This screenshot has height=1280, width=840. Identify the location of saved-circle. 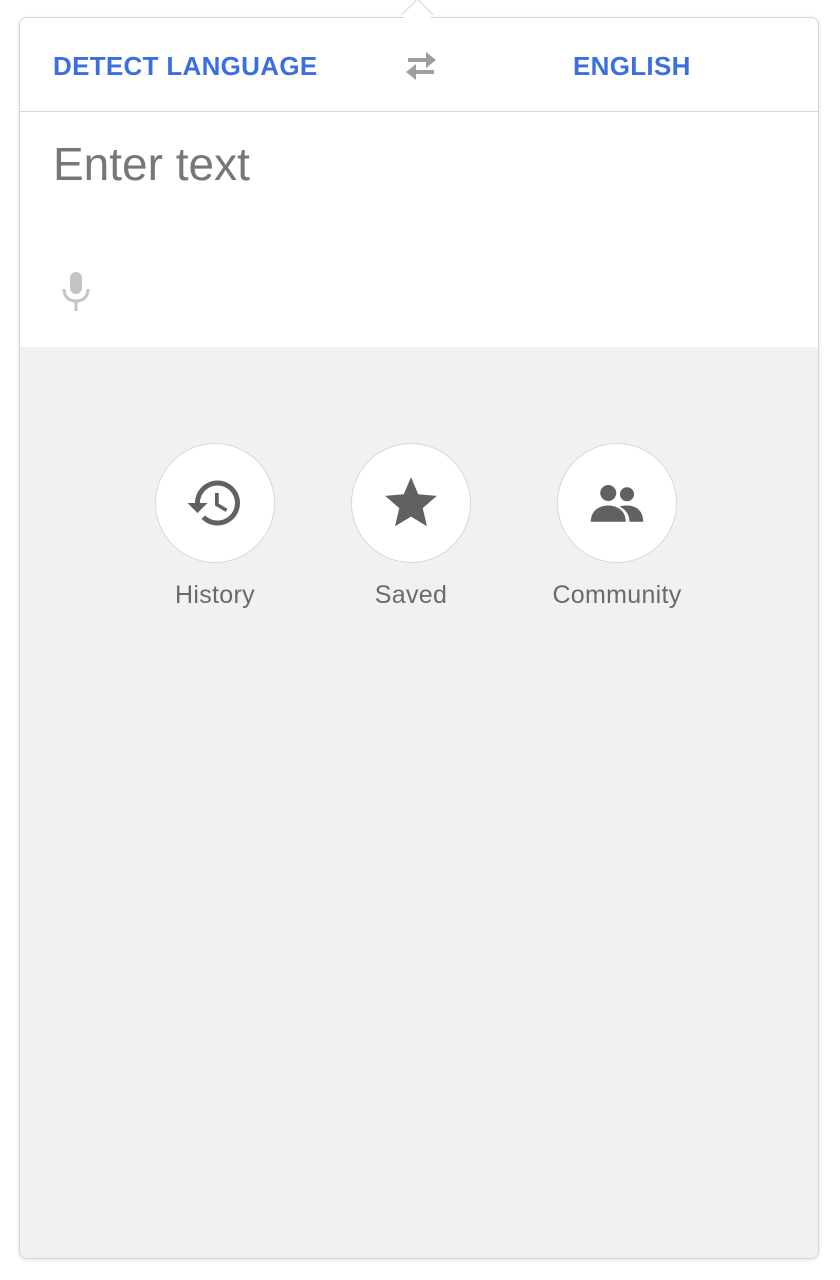
(411, 503).